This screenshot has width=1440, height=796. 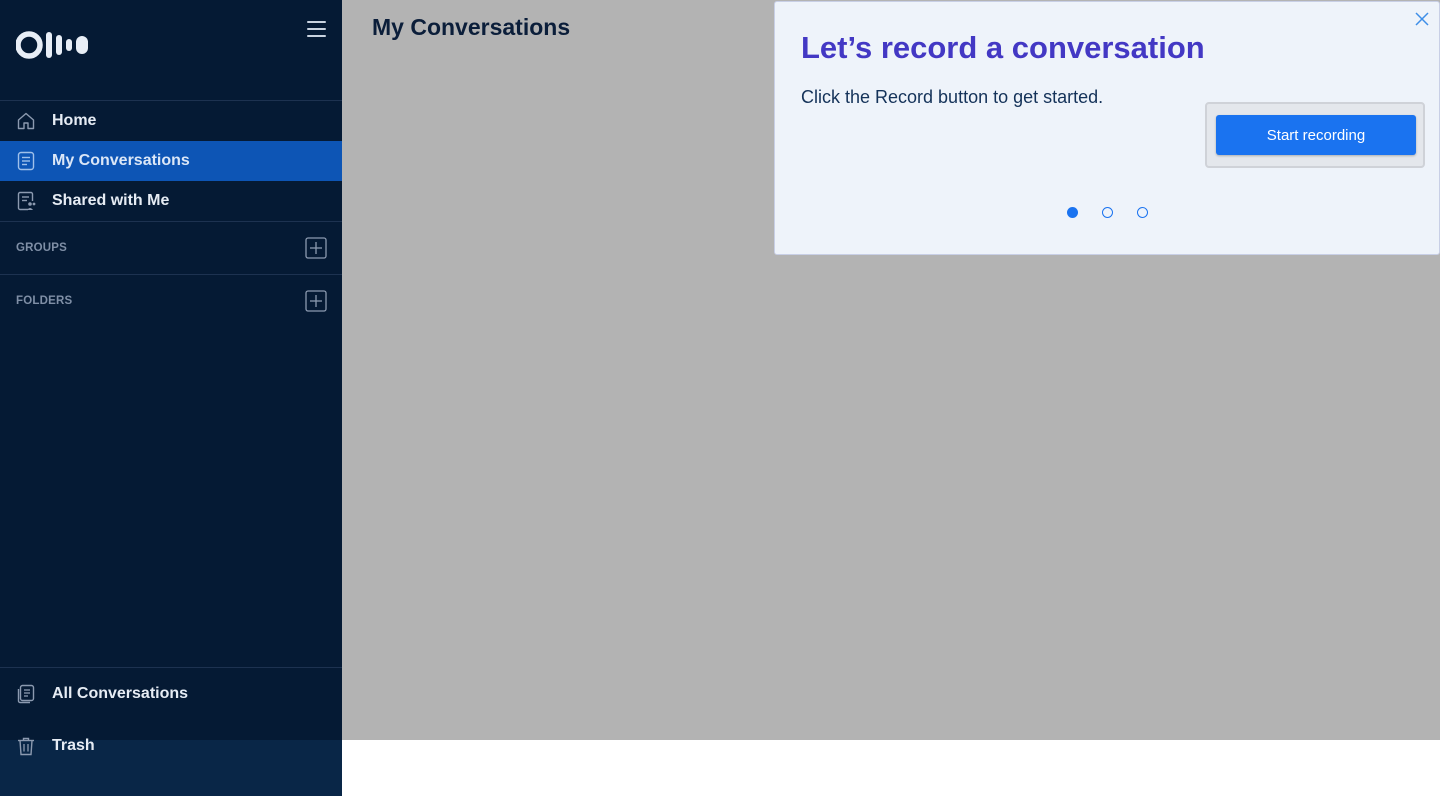 I want to click on groups-section-header: GROUPS, so click(x=171, y=248).